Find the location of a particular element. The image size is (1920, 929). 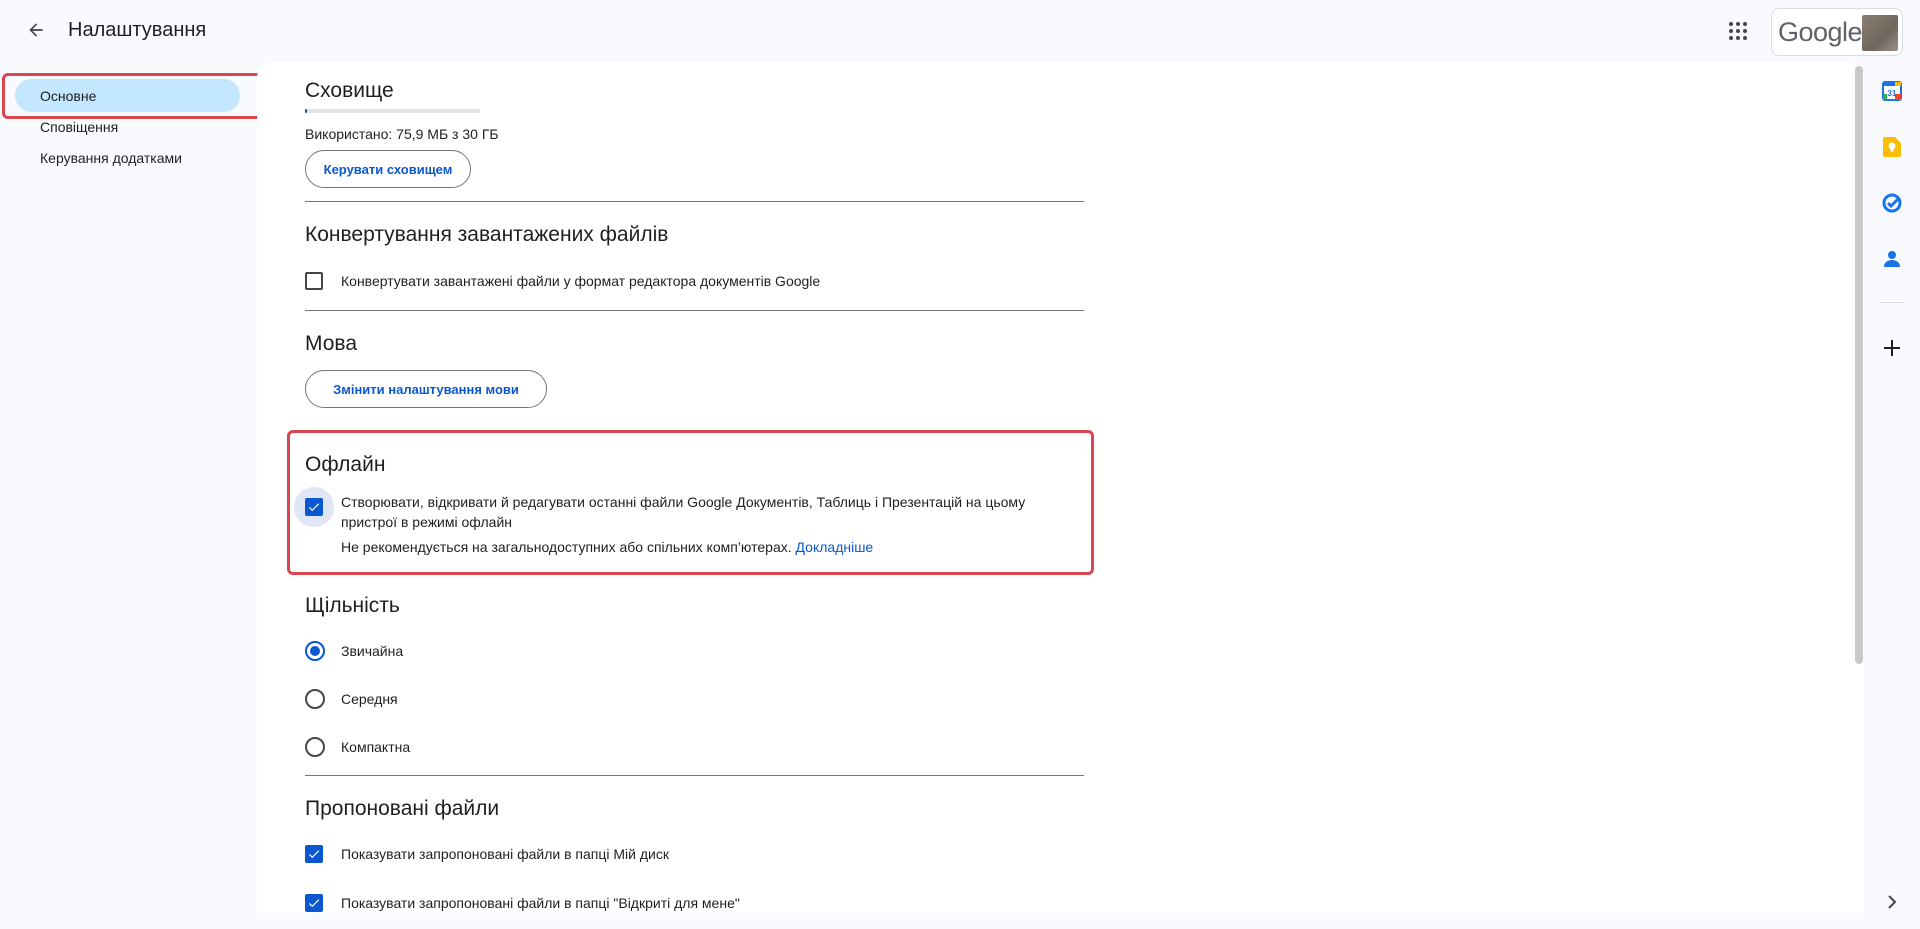

sidebar-item-label: Керування додатками is located at coordinates (111, 157).